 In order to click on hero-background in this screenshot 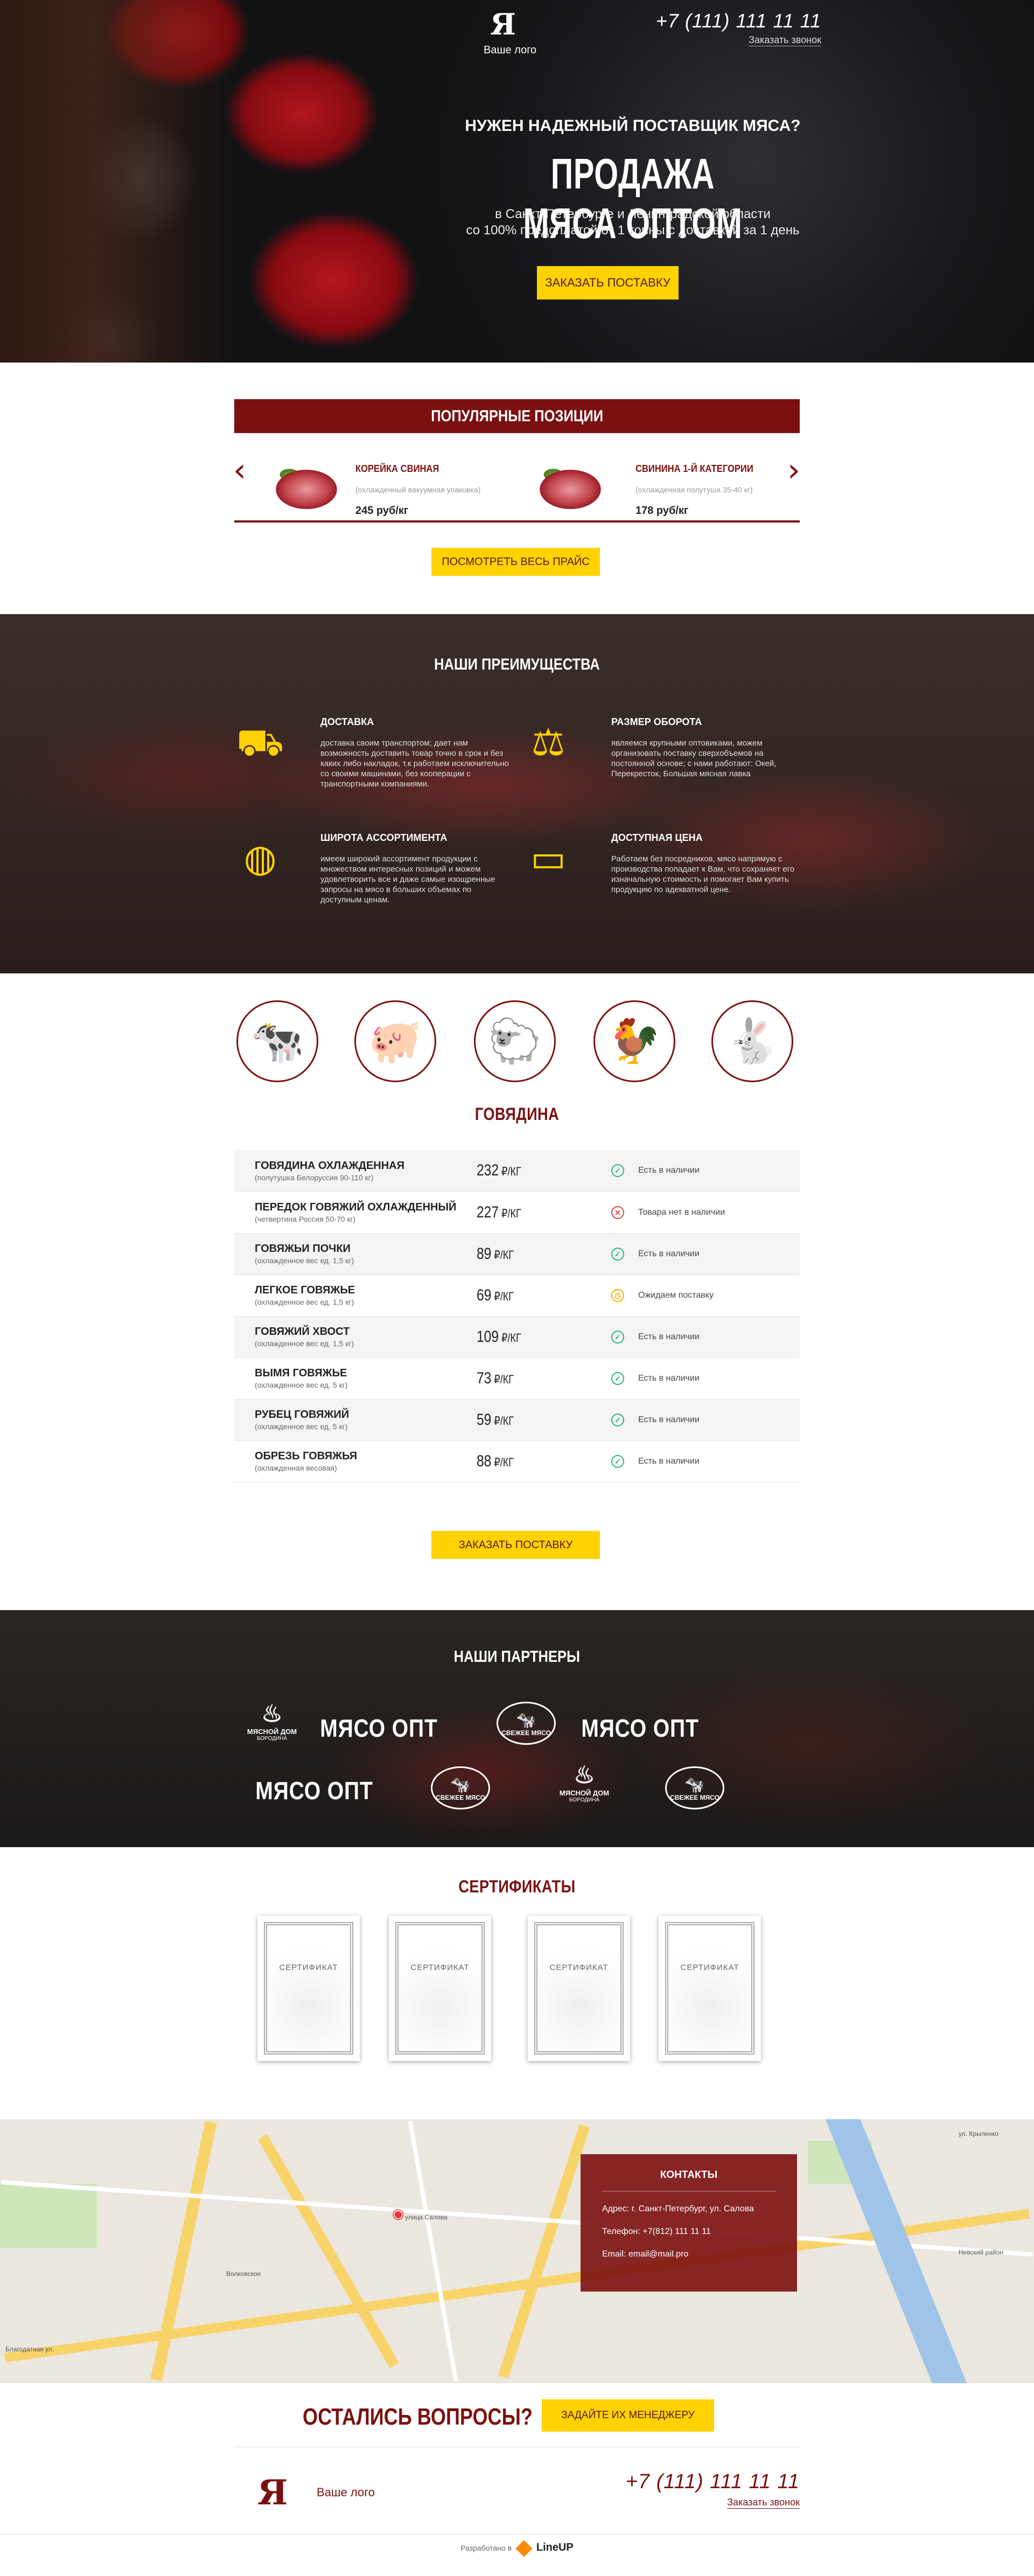, I will do `click(116, 182)`.